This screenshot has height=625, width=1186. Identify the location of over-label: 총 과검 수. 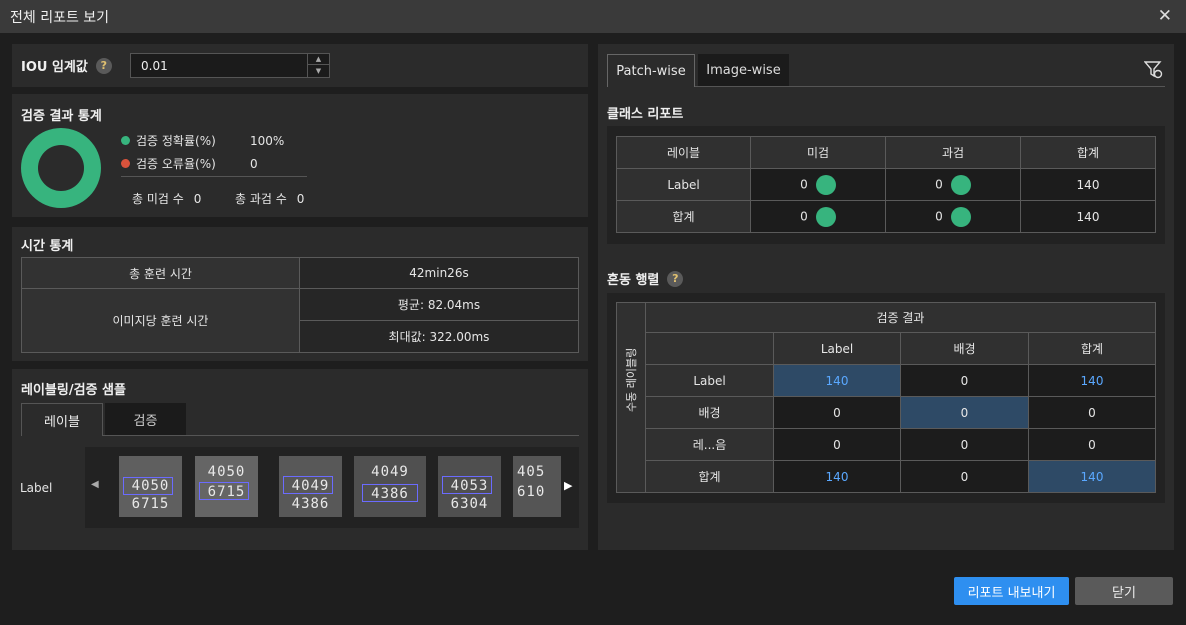
(261, 199).